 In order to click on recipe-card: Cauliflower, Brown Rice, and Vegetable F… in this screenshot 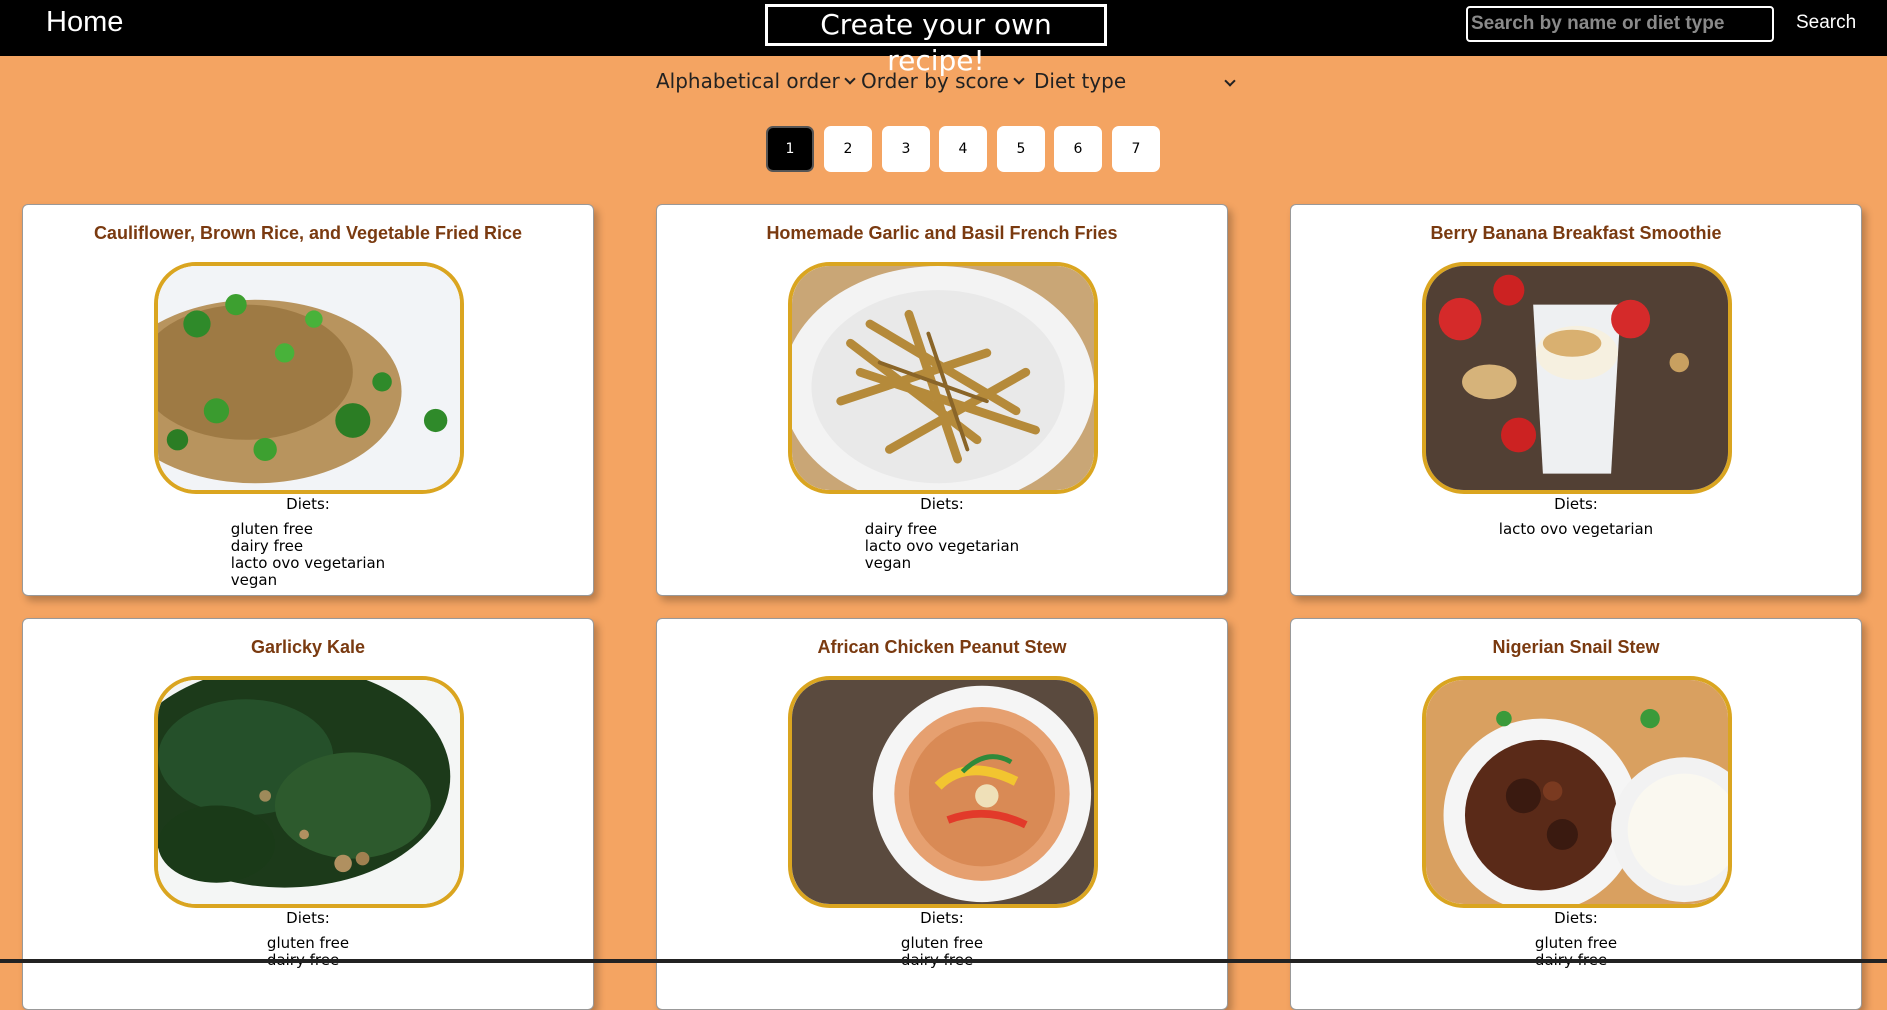, I will do `click(308, 400)`.